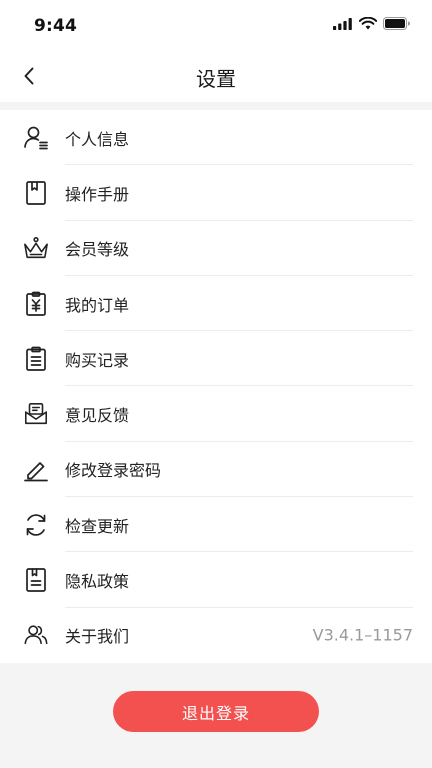 This screenshot has width=432, height=768. Describe the element at coordinates (216, 138) in the screenshot. I see `settings-item-profile: 个人信息` at that location.